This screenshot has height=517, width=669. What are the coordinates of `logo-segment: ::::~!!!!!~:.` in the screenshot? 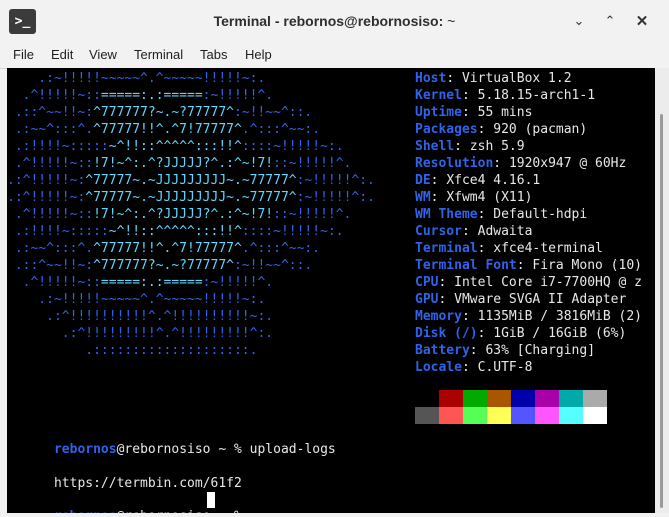 It's located at (292, 146).